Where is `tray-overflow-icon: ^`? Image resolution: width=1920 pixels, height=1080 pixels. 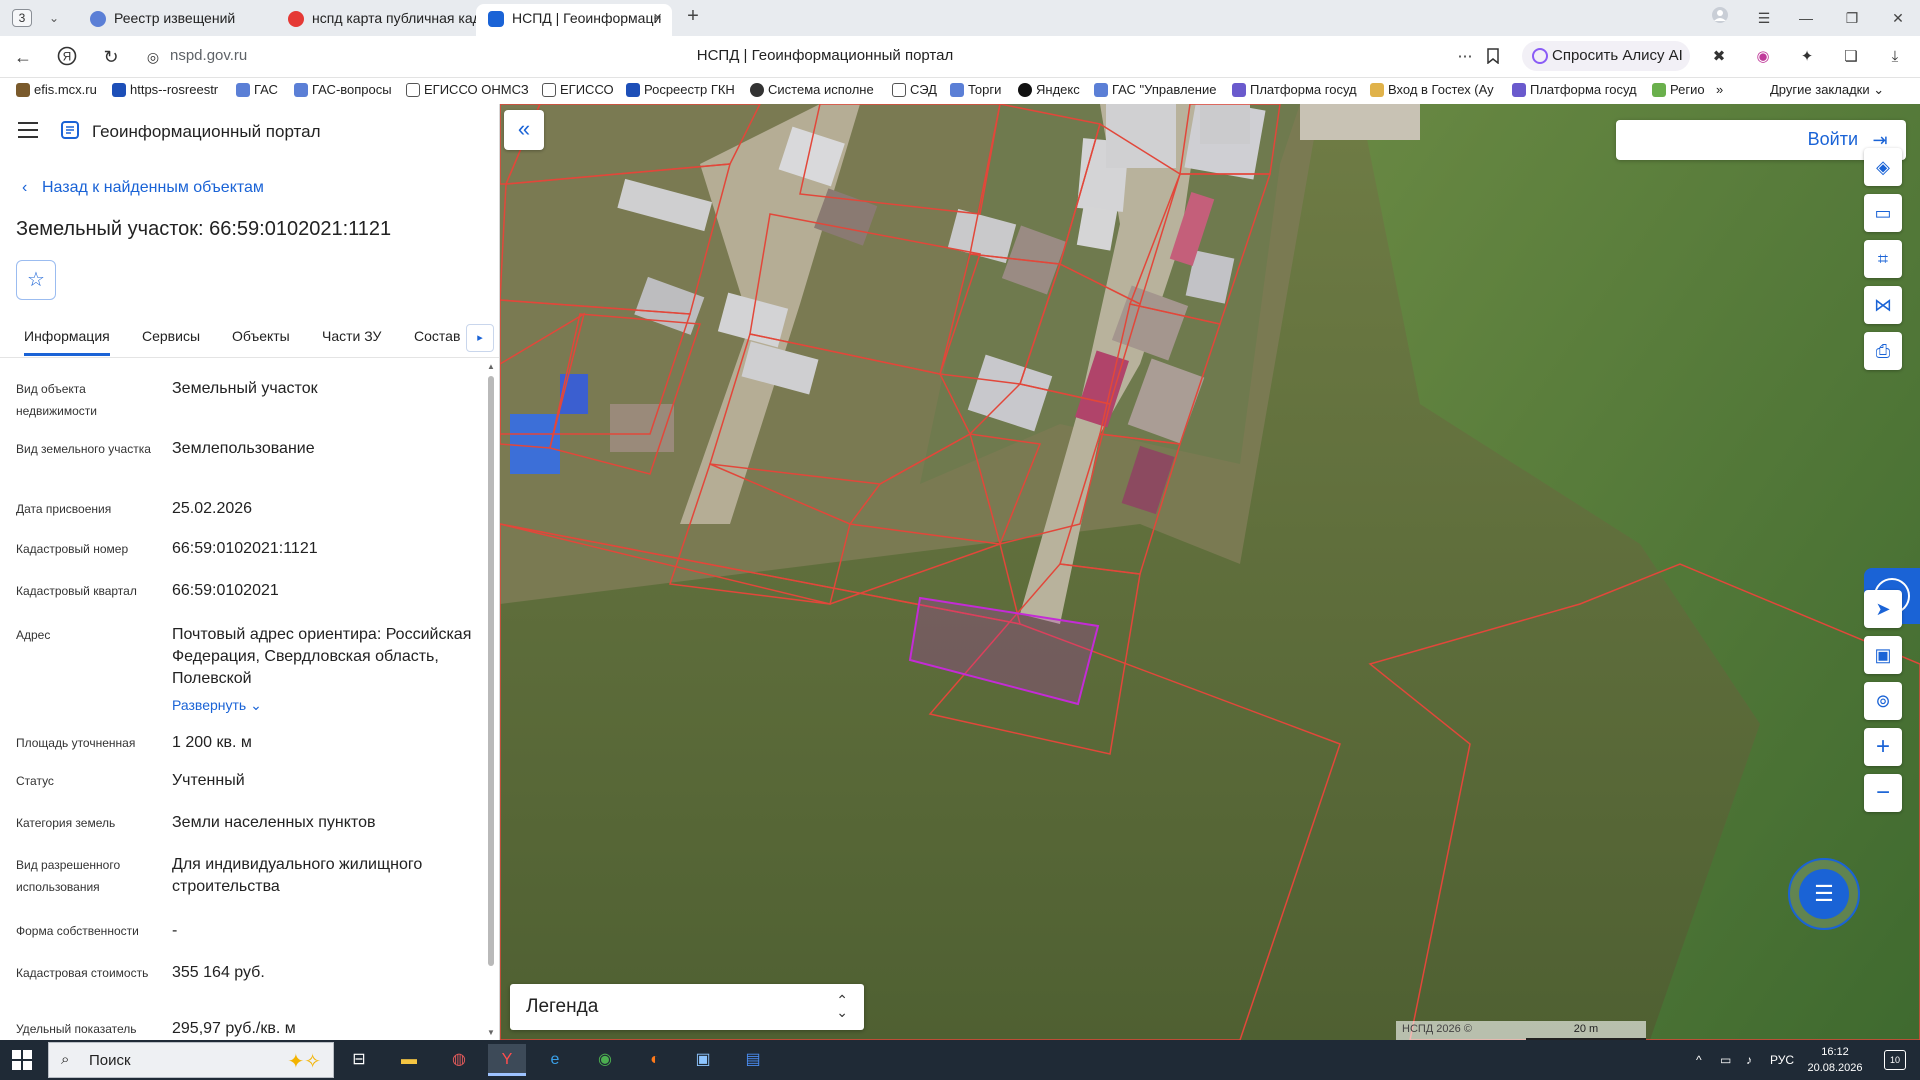
tray-overflow-icon: ^ is located at coordinates (1699, 1060).